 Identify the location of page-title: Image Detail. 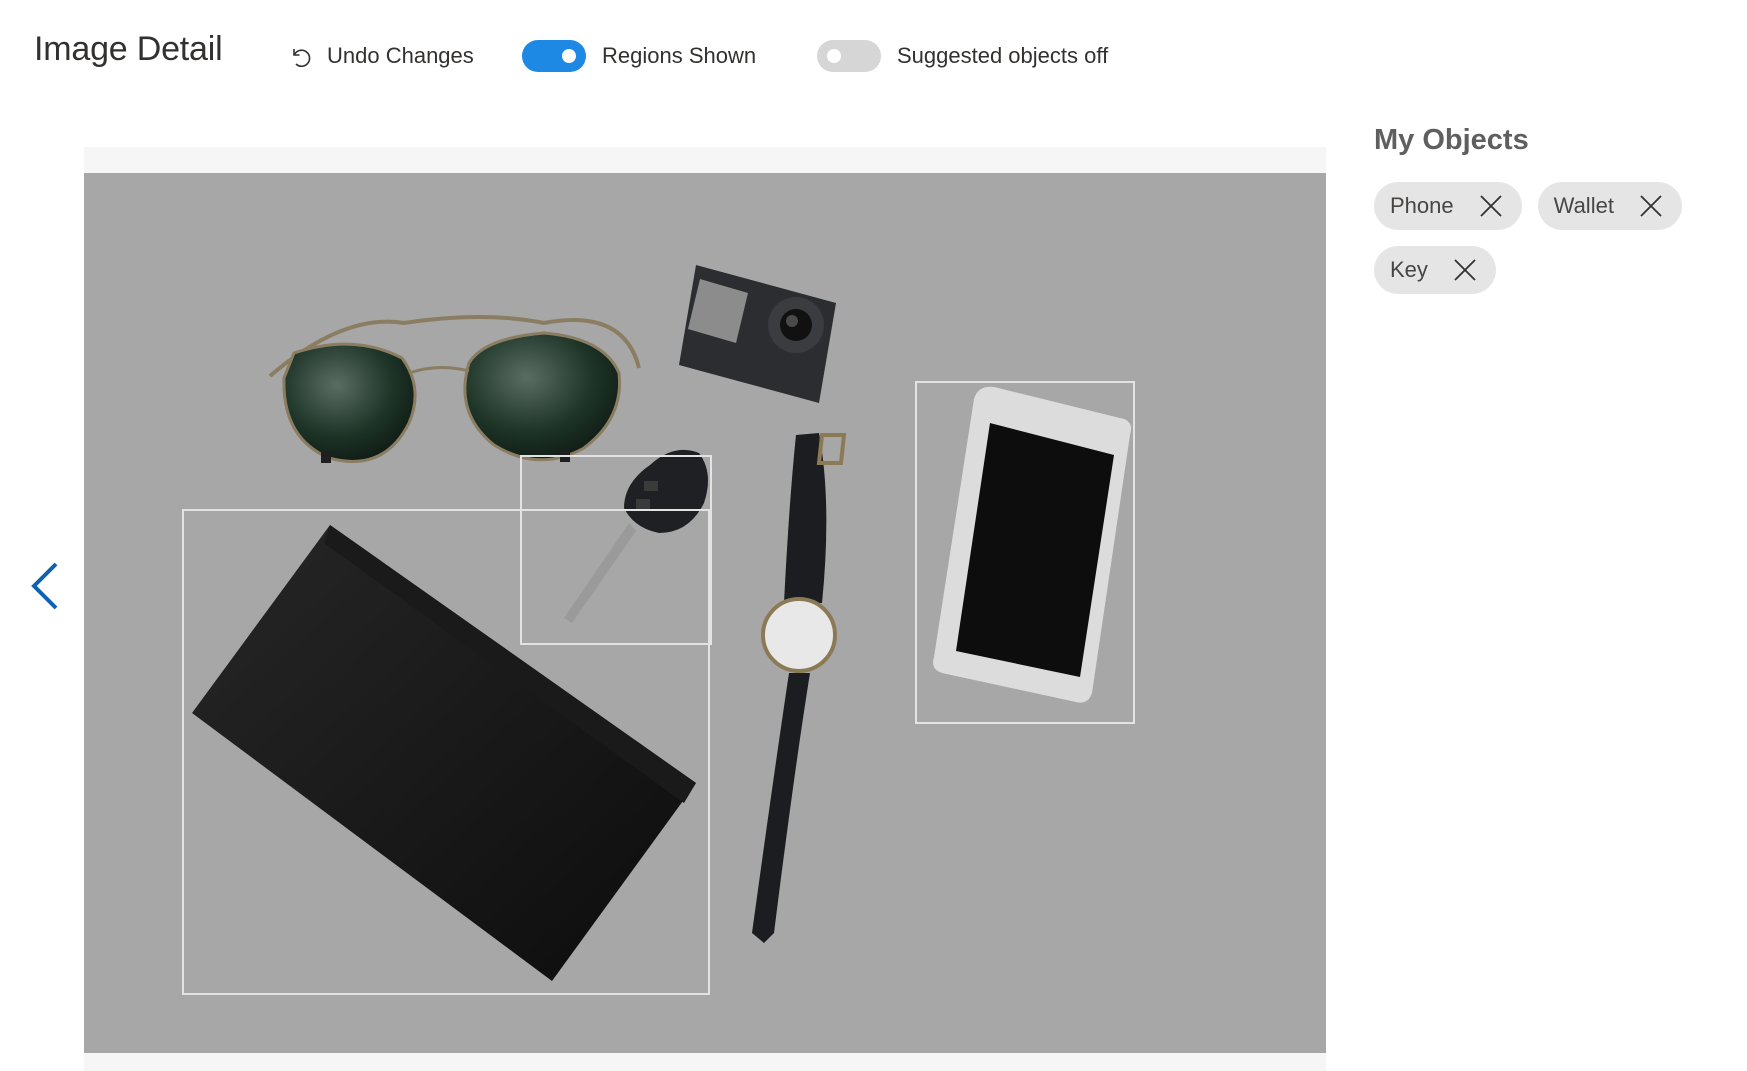
(128, 49).